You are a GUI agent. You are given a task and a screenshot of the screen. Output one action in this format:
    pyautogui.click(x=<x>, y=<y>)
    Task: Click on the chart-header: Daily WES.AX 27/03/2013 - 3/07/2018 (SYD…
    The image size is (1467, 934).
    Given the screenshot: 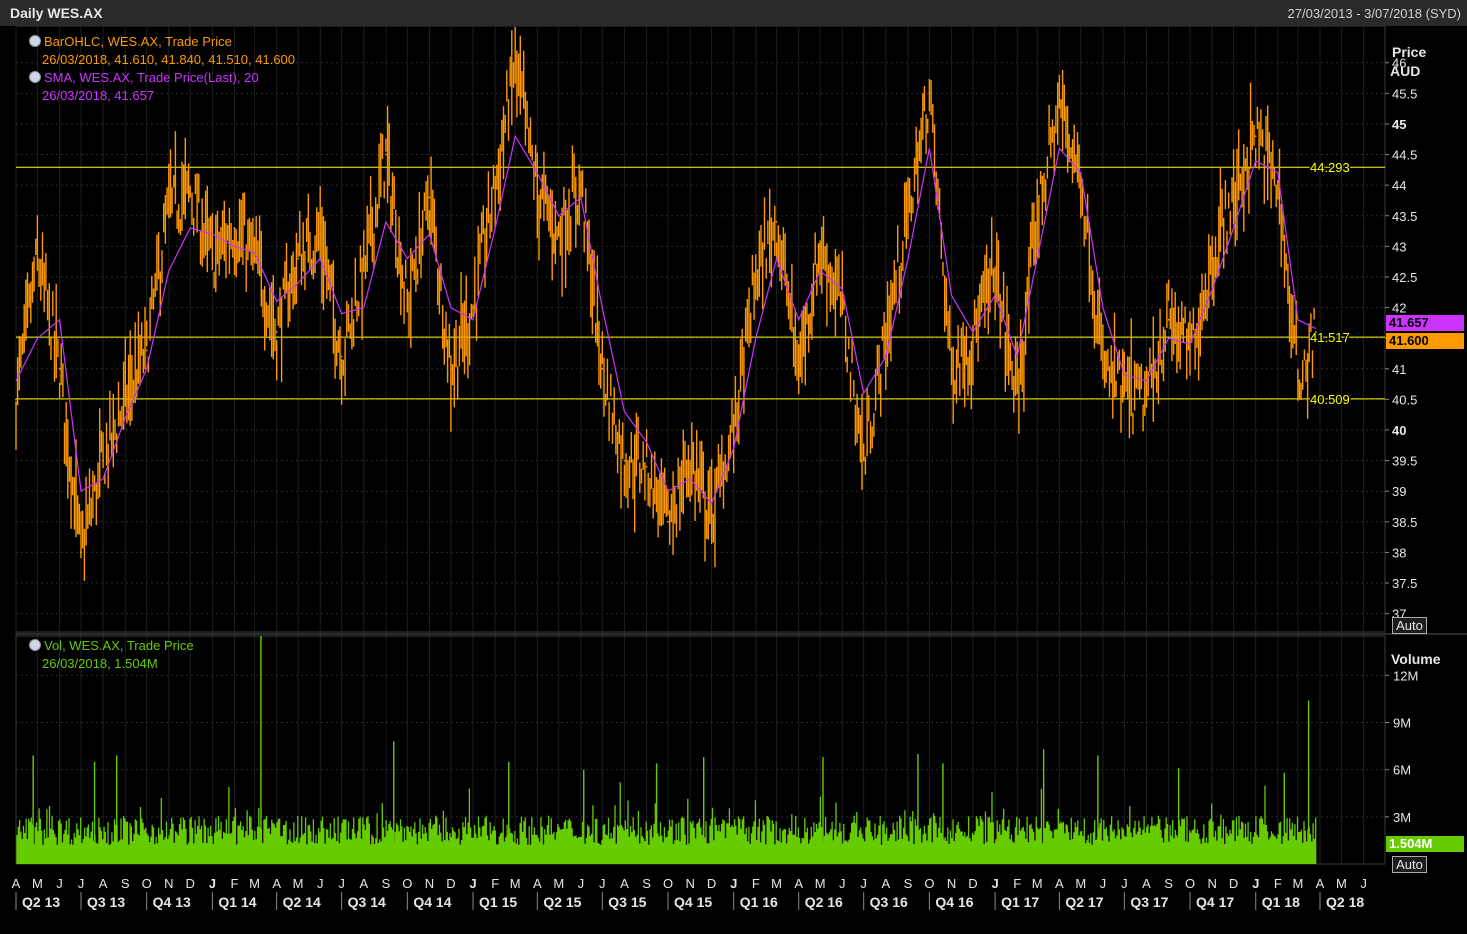 What is the action you would take?
    pyautogui.click(x=733, y=13)
    